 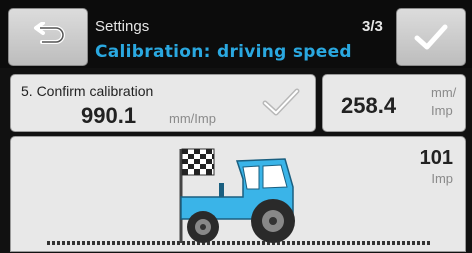 What do you see at coordinates (369, 105) in the screenshot?
I see `measured-value: 258.4` at bounding box center [369, 105].